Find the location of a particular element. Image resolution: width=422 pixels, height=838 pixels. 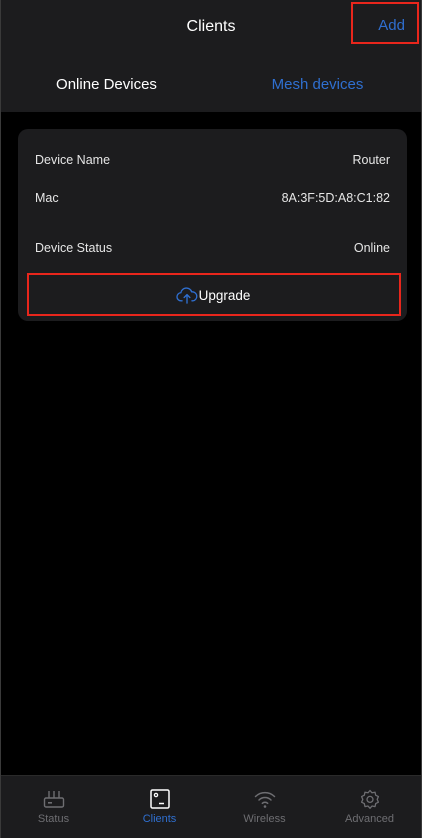

wifi-icon is located at coordinates (264, 799).